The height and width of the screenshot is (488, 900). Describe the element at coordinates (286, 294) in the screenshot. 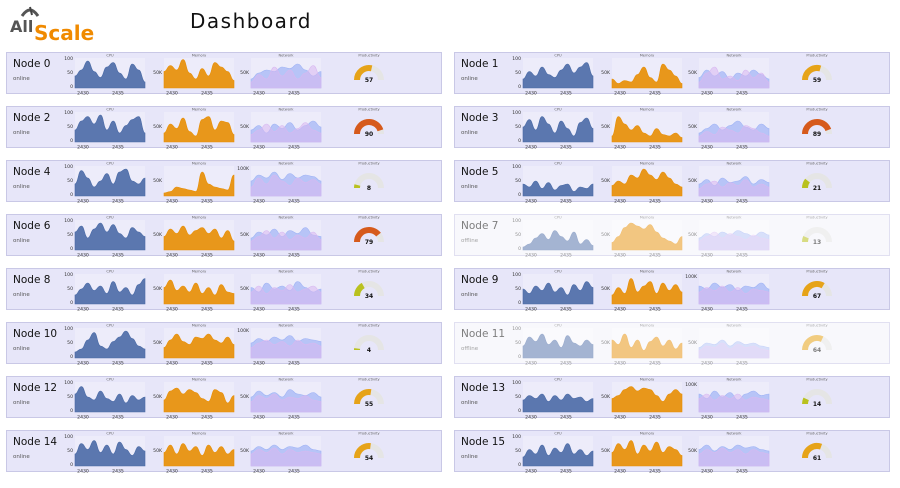

I see `network-area-b` at that location.